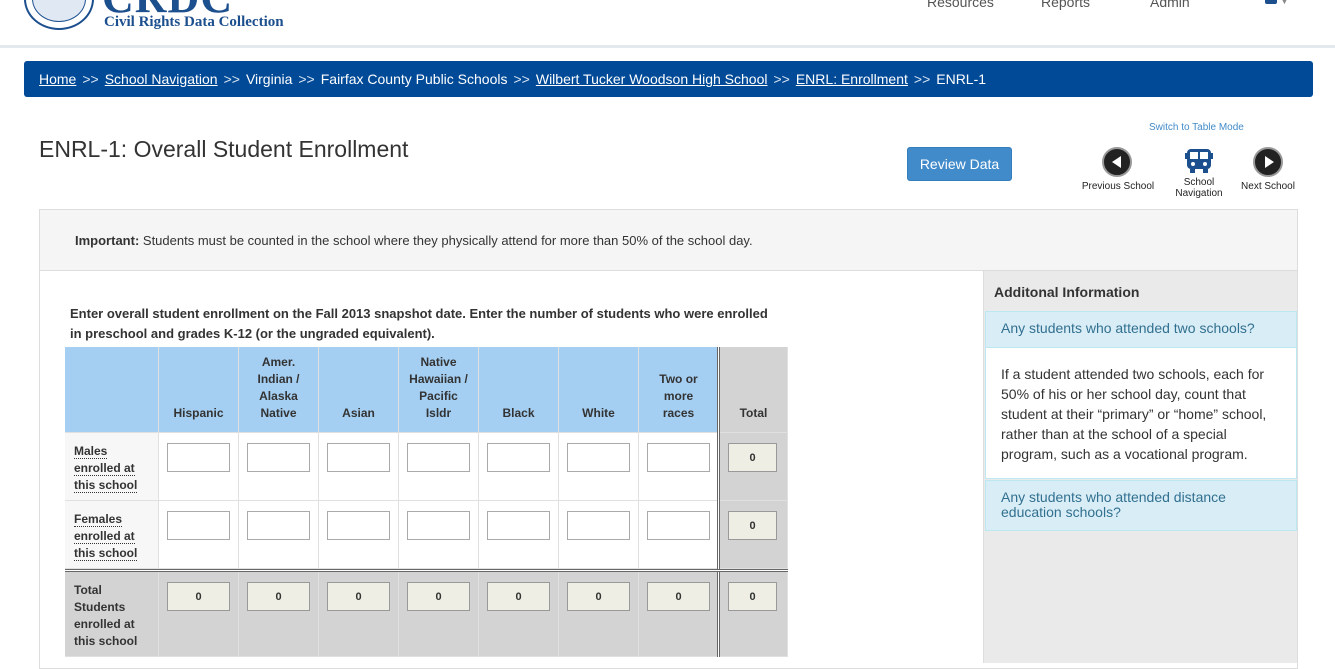  What do you see at coordinates (754, 614) in the screenshot?
I see `grand-total-cell: 0` at bounding box center [754, 614].